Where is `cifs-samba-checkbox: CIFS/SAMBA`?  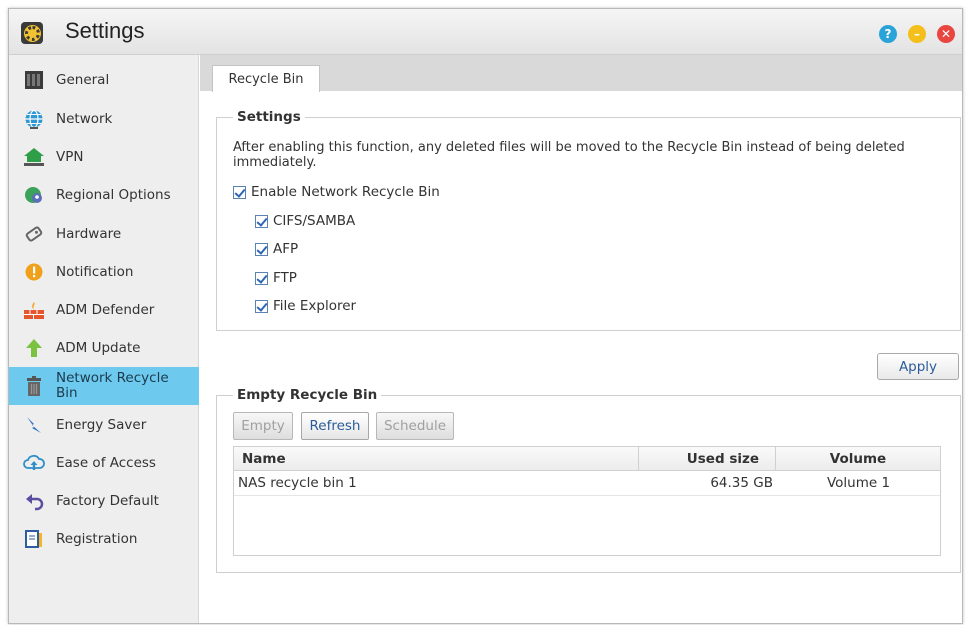
cifs-samba-checkbox: CIFS/SAMBA is located at coordinates (305, 221).